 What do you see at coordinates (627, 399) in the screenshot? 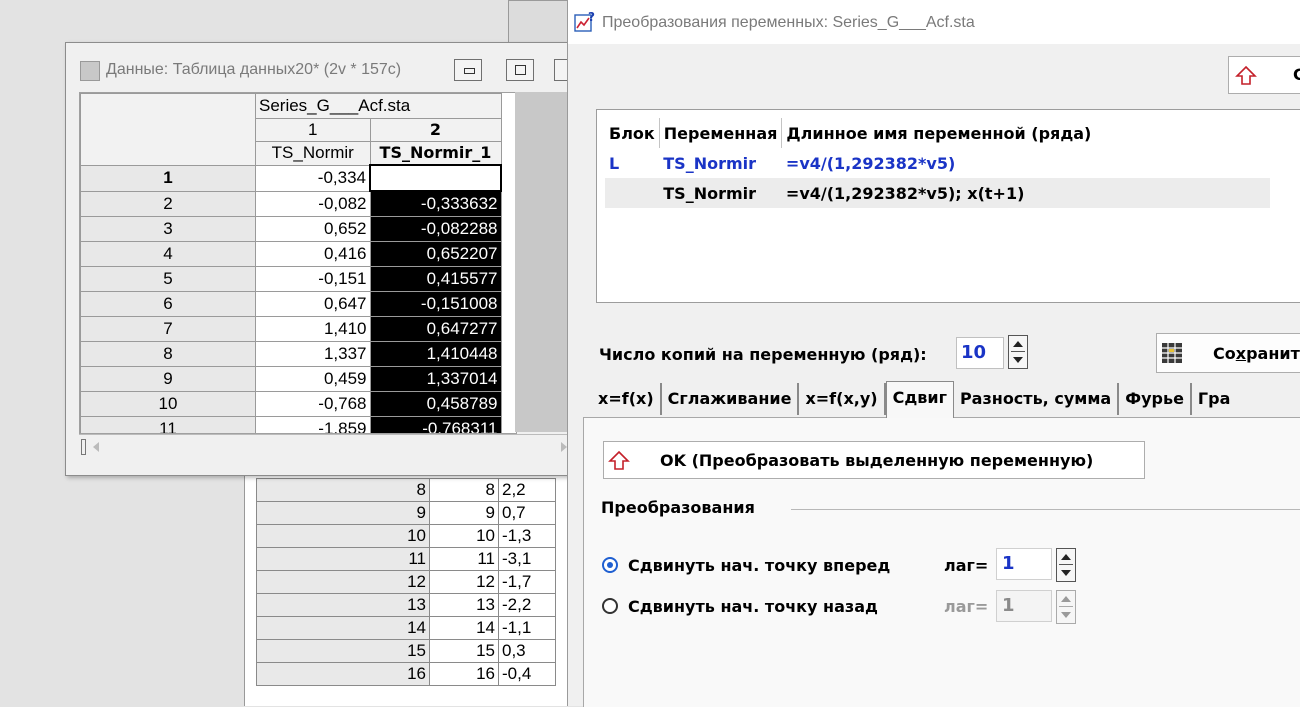
I see `tab-x-fx: x=f(x)` at bounding box center [627, 399].